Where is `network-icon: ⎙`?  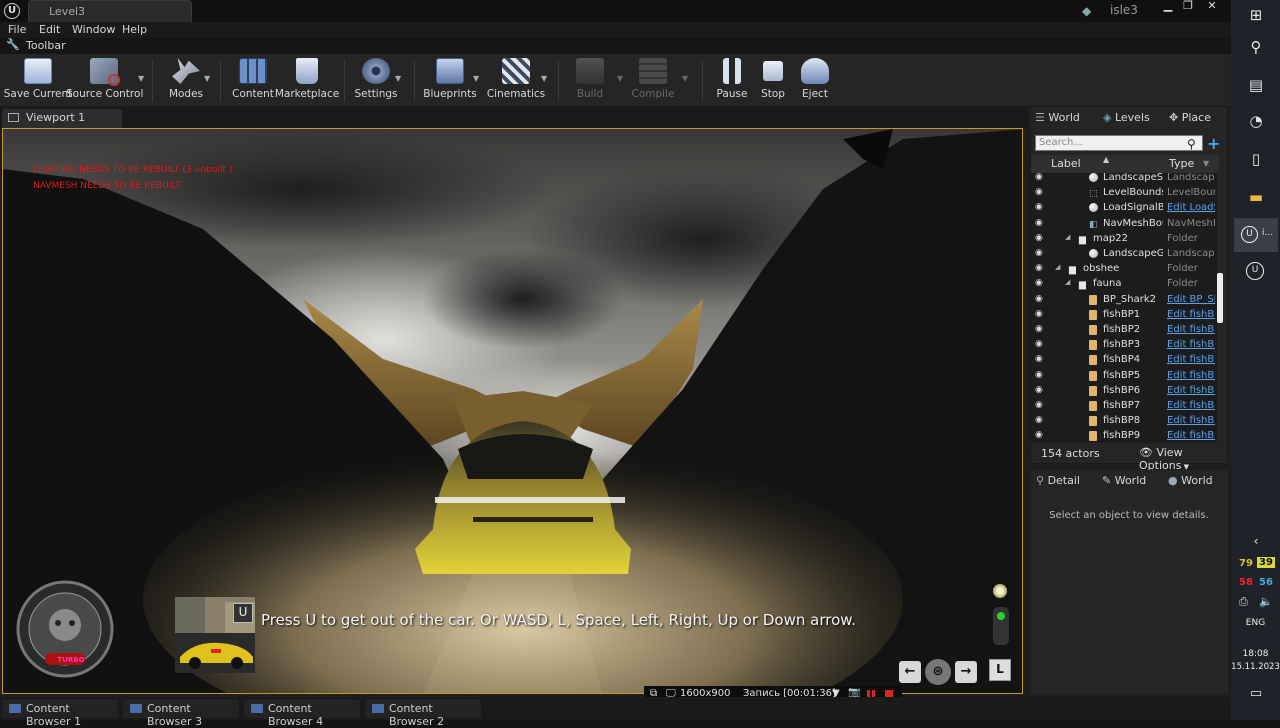
network-icon: ⎙ is located at coordinates (1243, 602).